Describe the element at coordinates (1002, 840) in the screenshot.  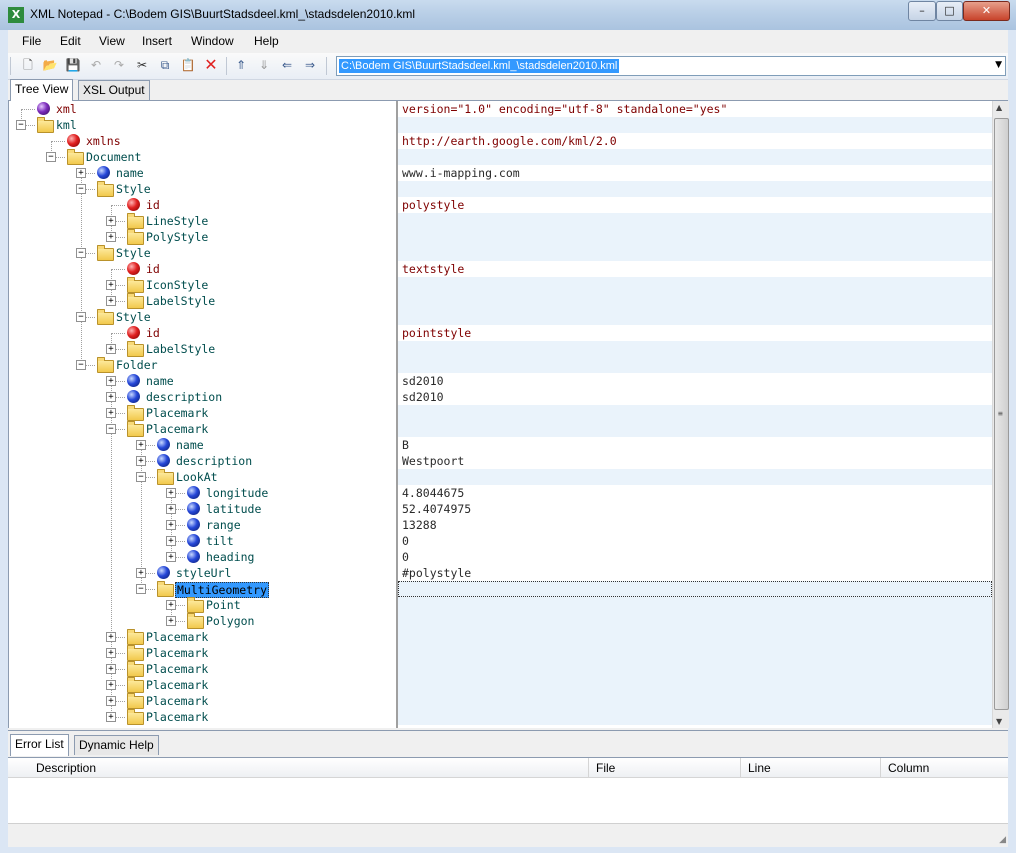
I see `resize-grip-icon: ◢` at that location.